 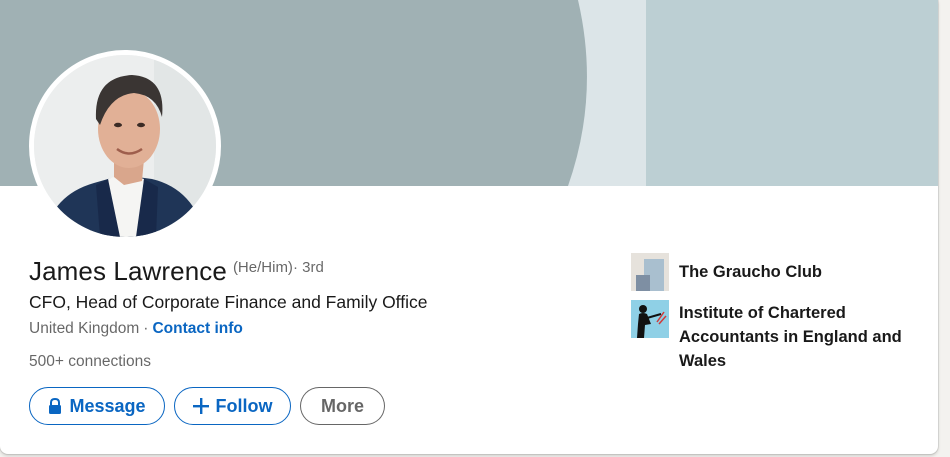 I want to click on name-row: James Lawrence (He/Him) · 3rd, so click(x=176, y=271).